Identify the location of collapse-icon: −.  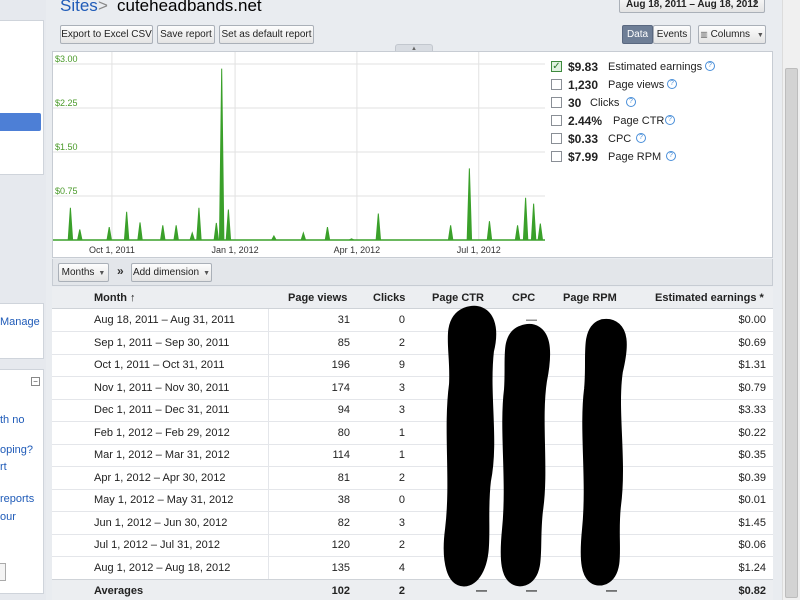
(35, 381).